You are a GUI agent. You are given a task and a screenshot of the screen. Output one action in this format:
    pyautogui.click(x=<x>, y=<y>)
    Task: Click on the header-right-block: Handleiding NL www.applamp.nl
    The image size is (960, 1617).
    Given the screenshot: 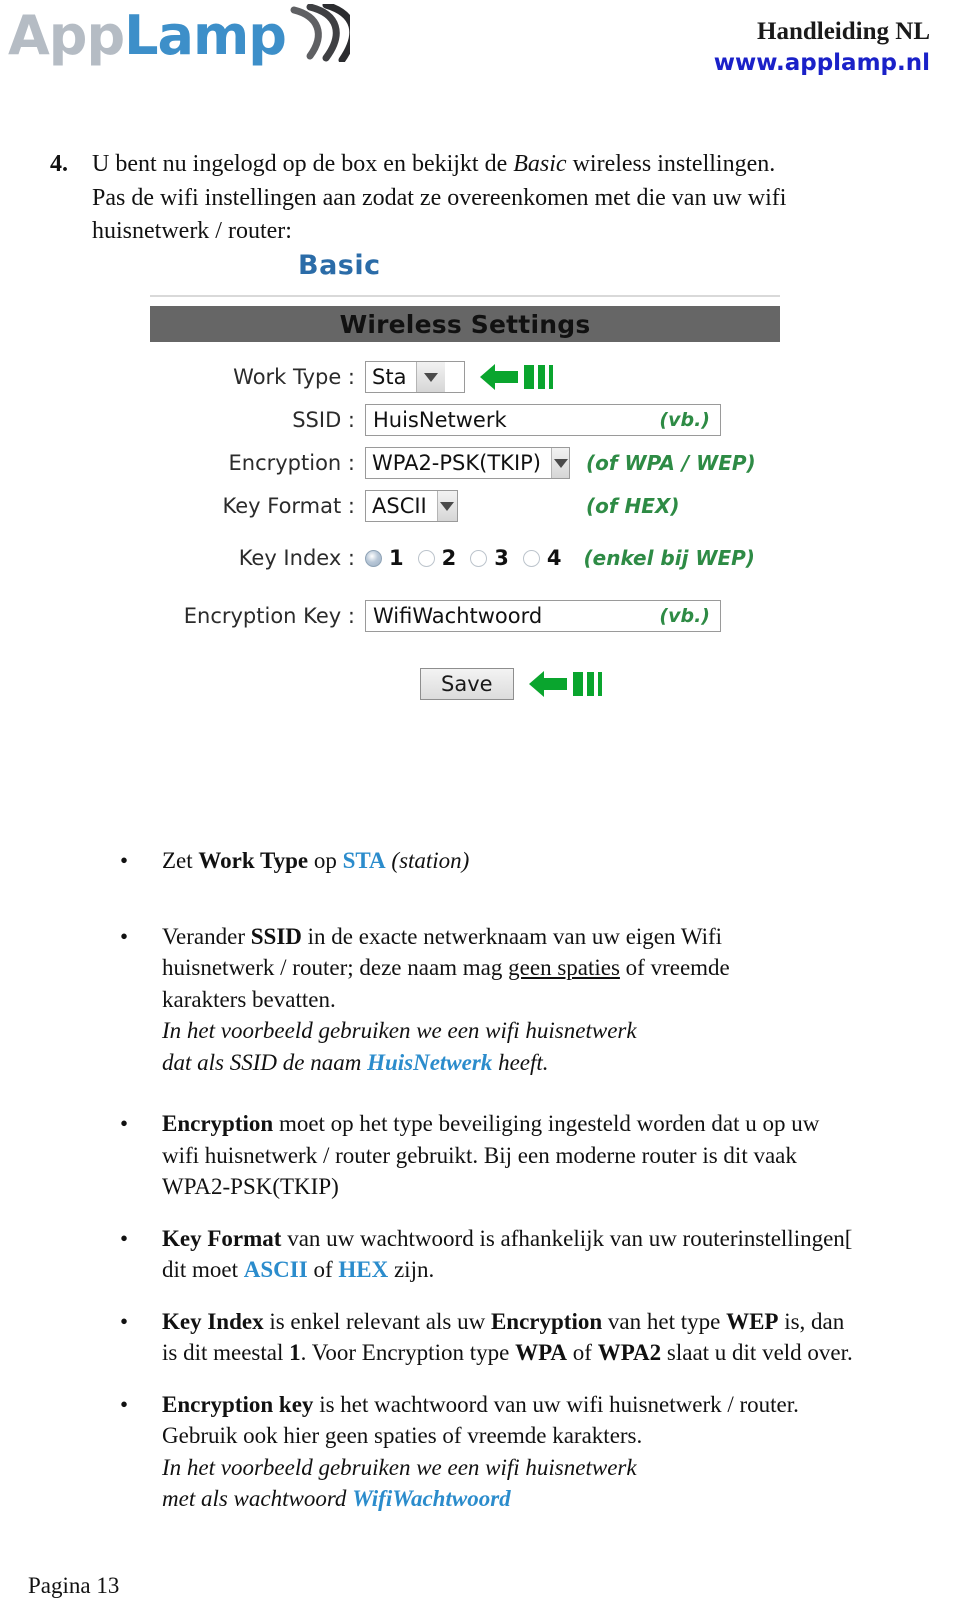 What is the action you would take?
    pyautogui.click(x=822, y=48)
    